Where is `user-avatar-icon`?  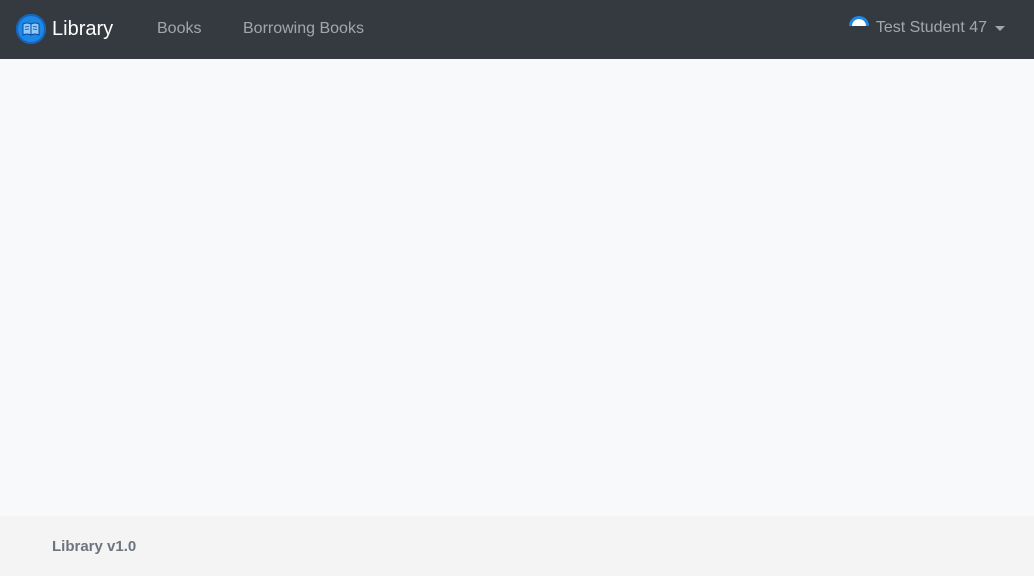
user-avatar-icon is located at coordinates (859, 25).